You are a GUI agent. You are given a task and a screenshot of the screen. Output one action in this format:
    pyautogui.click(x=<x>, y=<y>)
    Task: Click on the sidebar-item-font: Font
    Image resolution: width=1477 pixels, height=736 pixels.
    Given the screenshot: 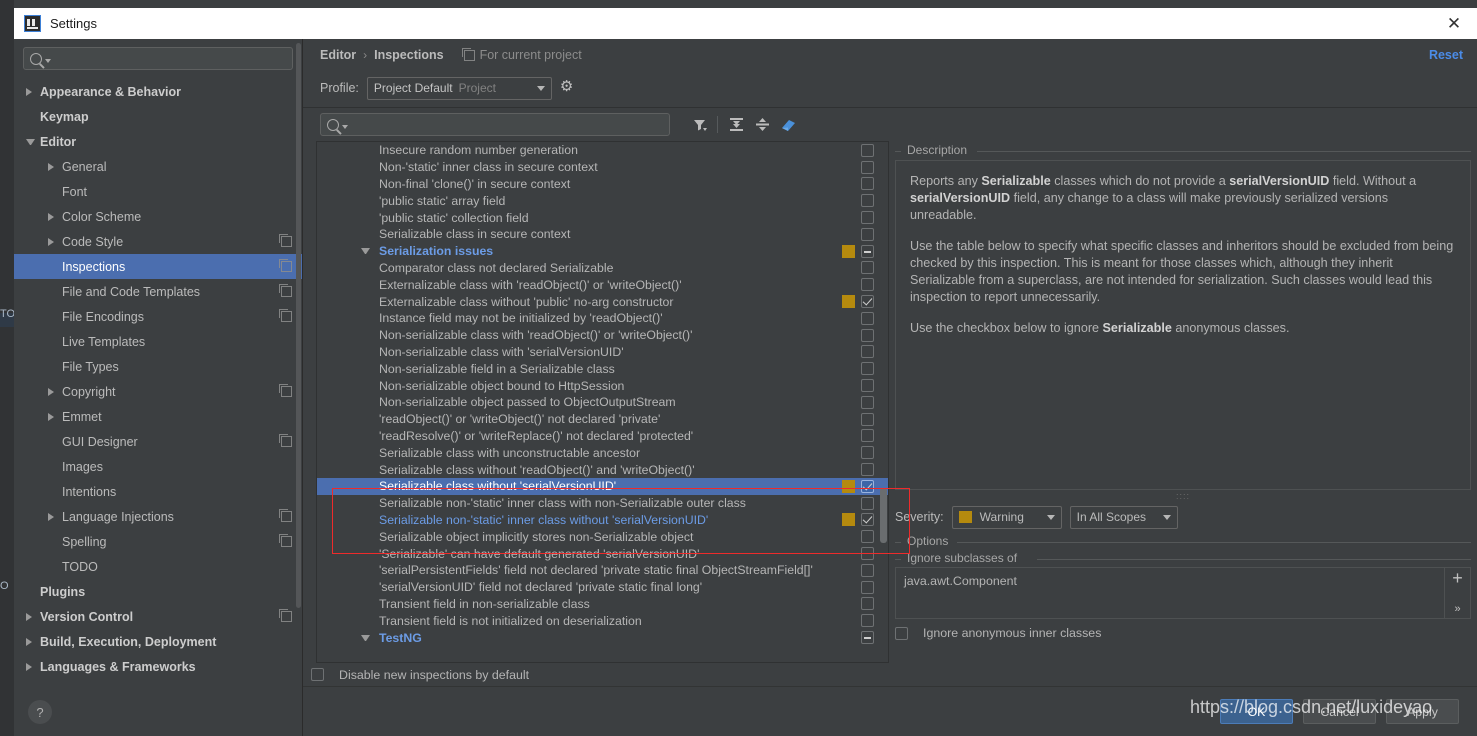 What is the action you would take?
    pyautogui.click(x=158, y=191)
    